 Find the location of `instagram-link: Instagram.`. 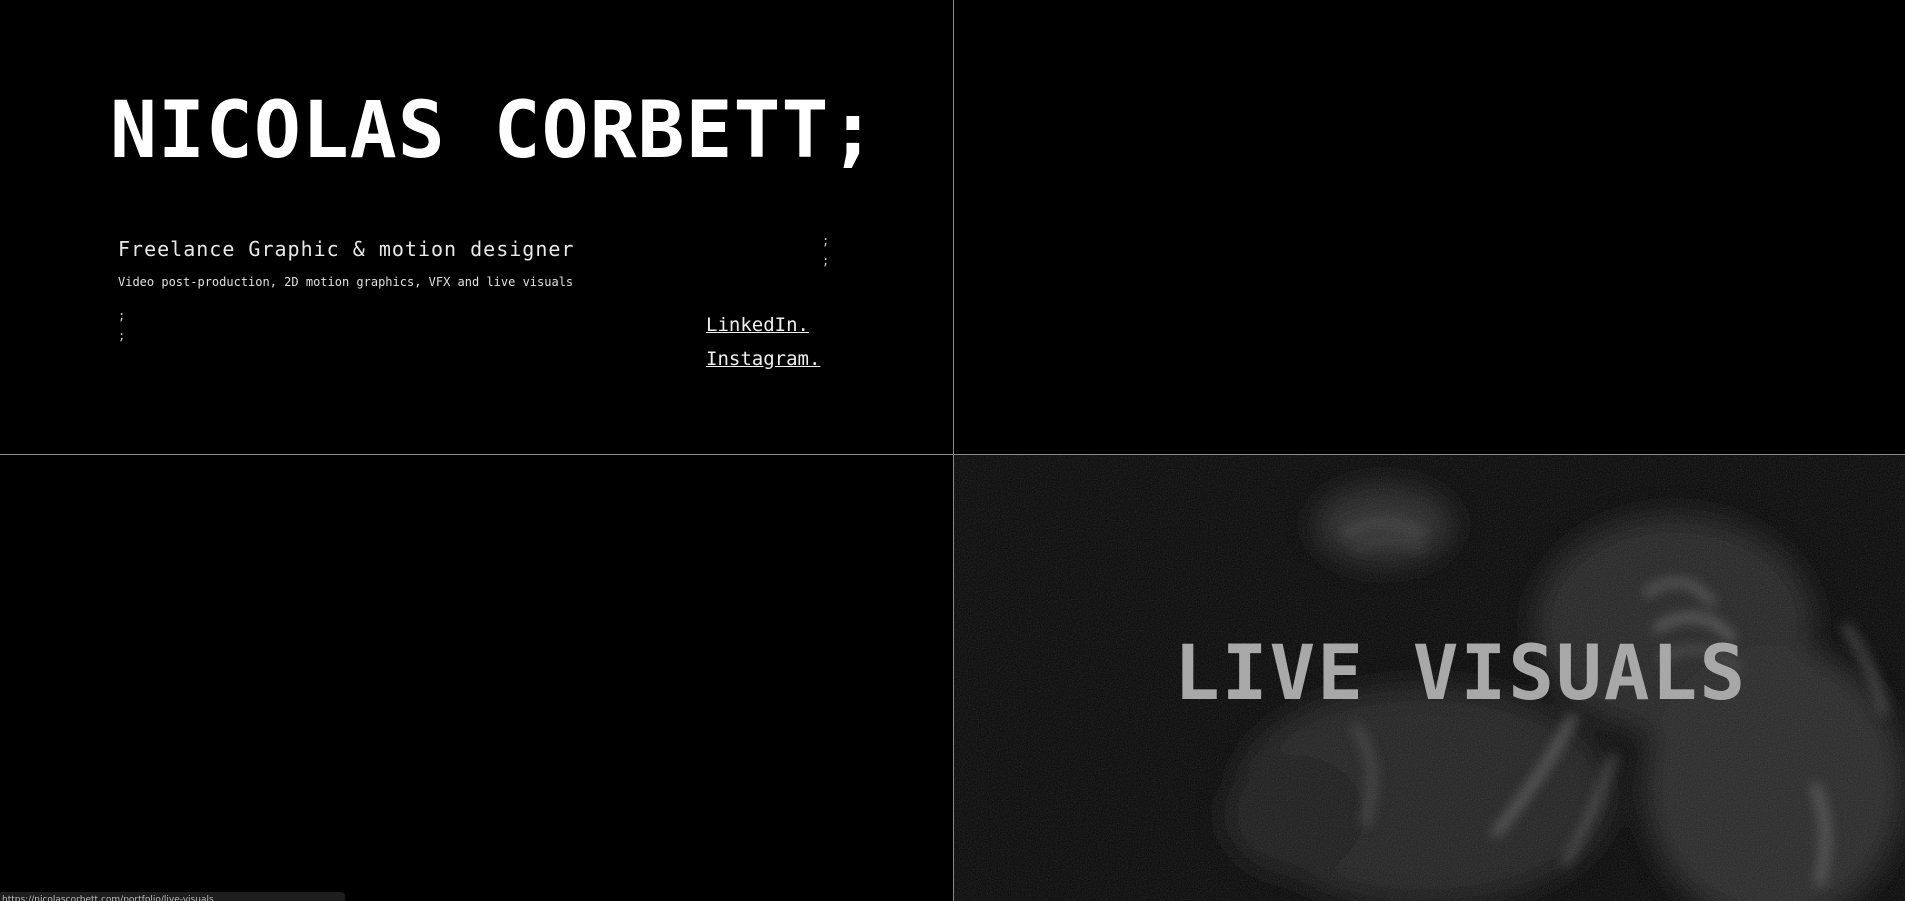

instagram-link: Instagram. is located at coordinates (763, 359).